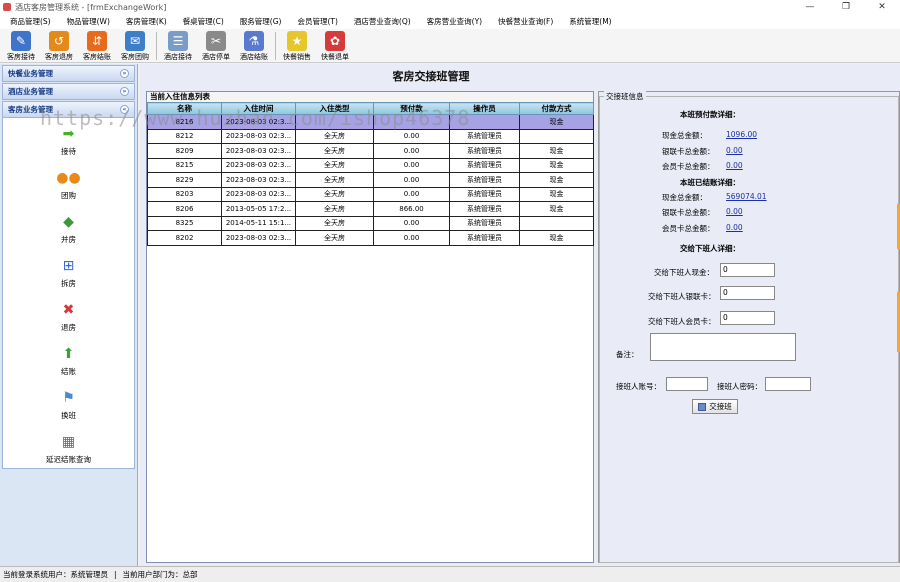 Image resolution: width=900 pixels, height=582 pixels. I want to click on prepay-cash-label: 现金总金额：, so click(684, 135).